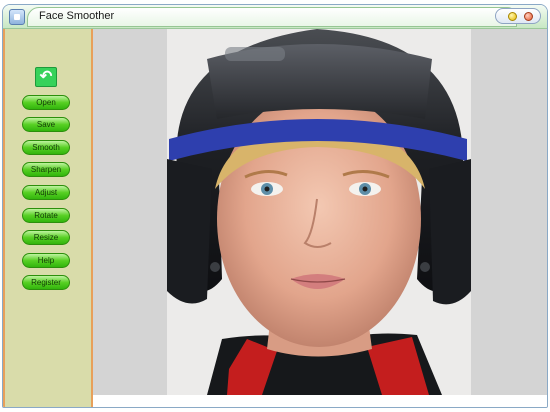 This screenshot has height=412, width=550. I want to click on window-controls, so click(518, 16).